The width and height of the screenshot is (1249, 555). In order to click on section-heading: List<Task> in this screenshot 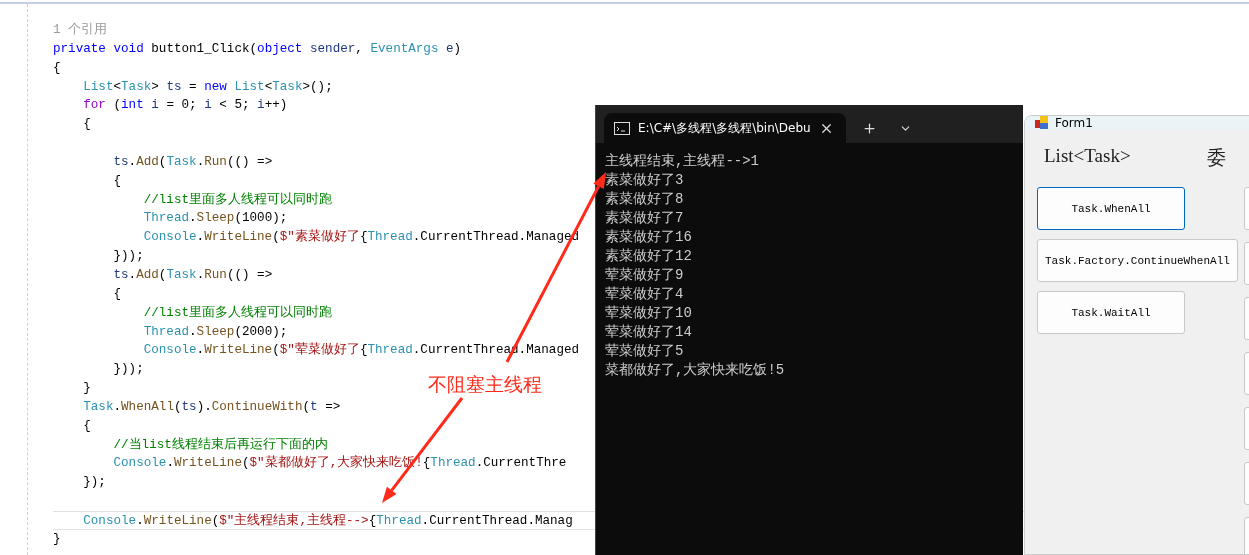, I will do `click(1087, 156)`.